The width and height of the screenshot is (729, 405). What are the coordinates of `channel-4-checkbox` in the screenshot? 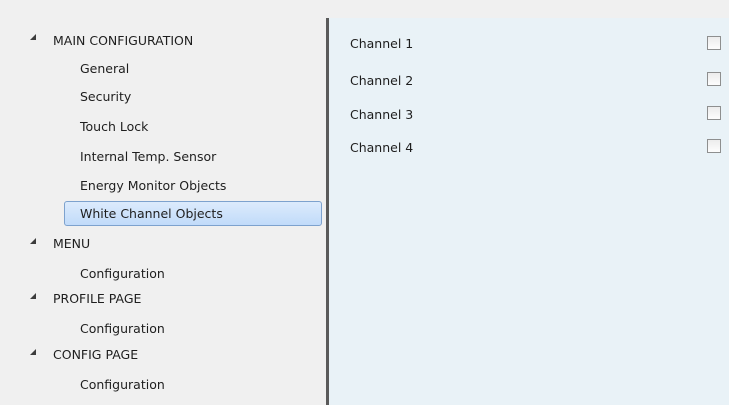 It's located at (714, 146).